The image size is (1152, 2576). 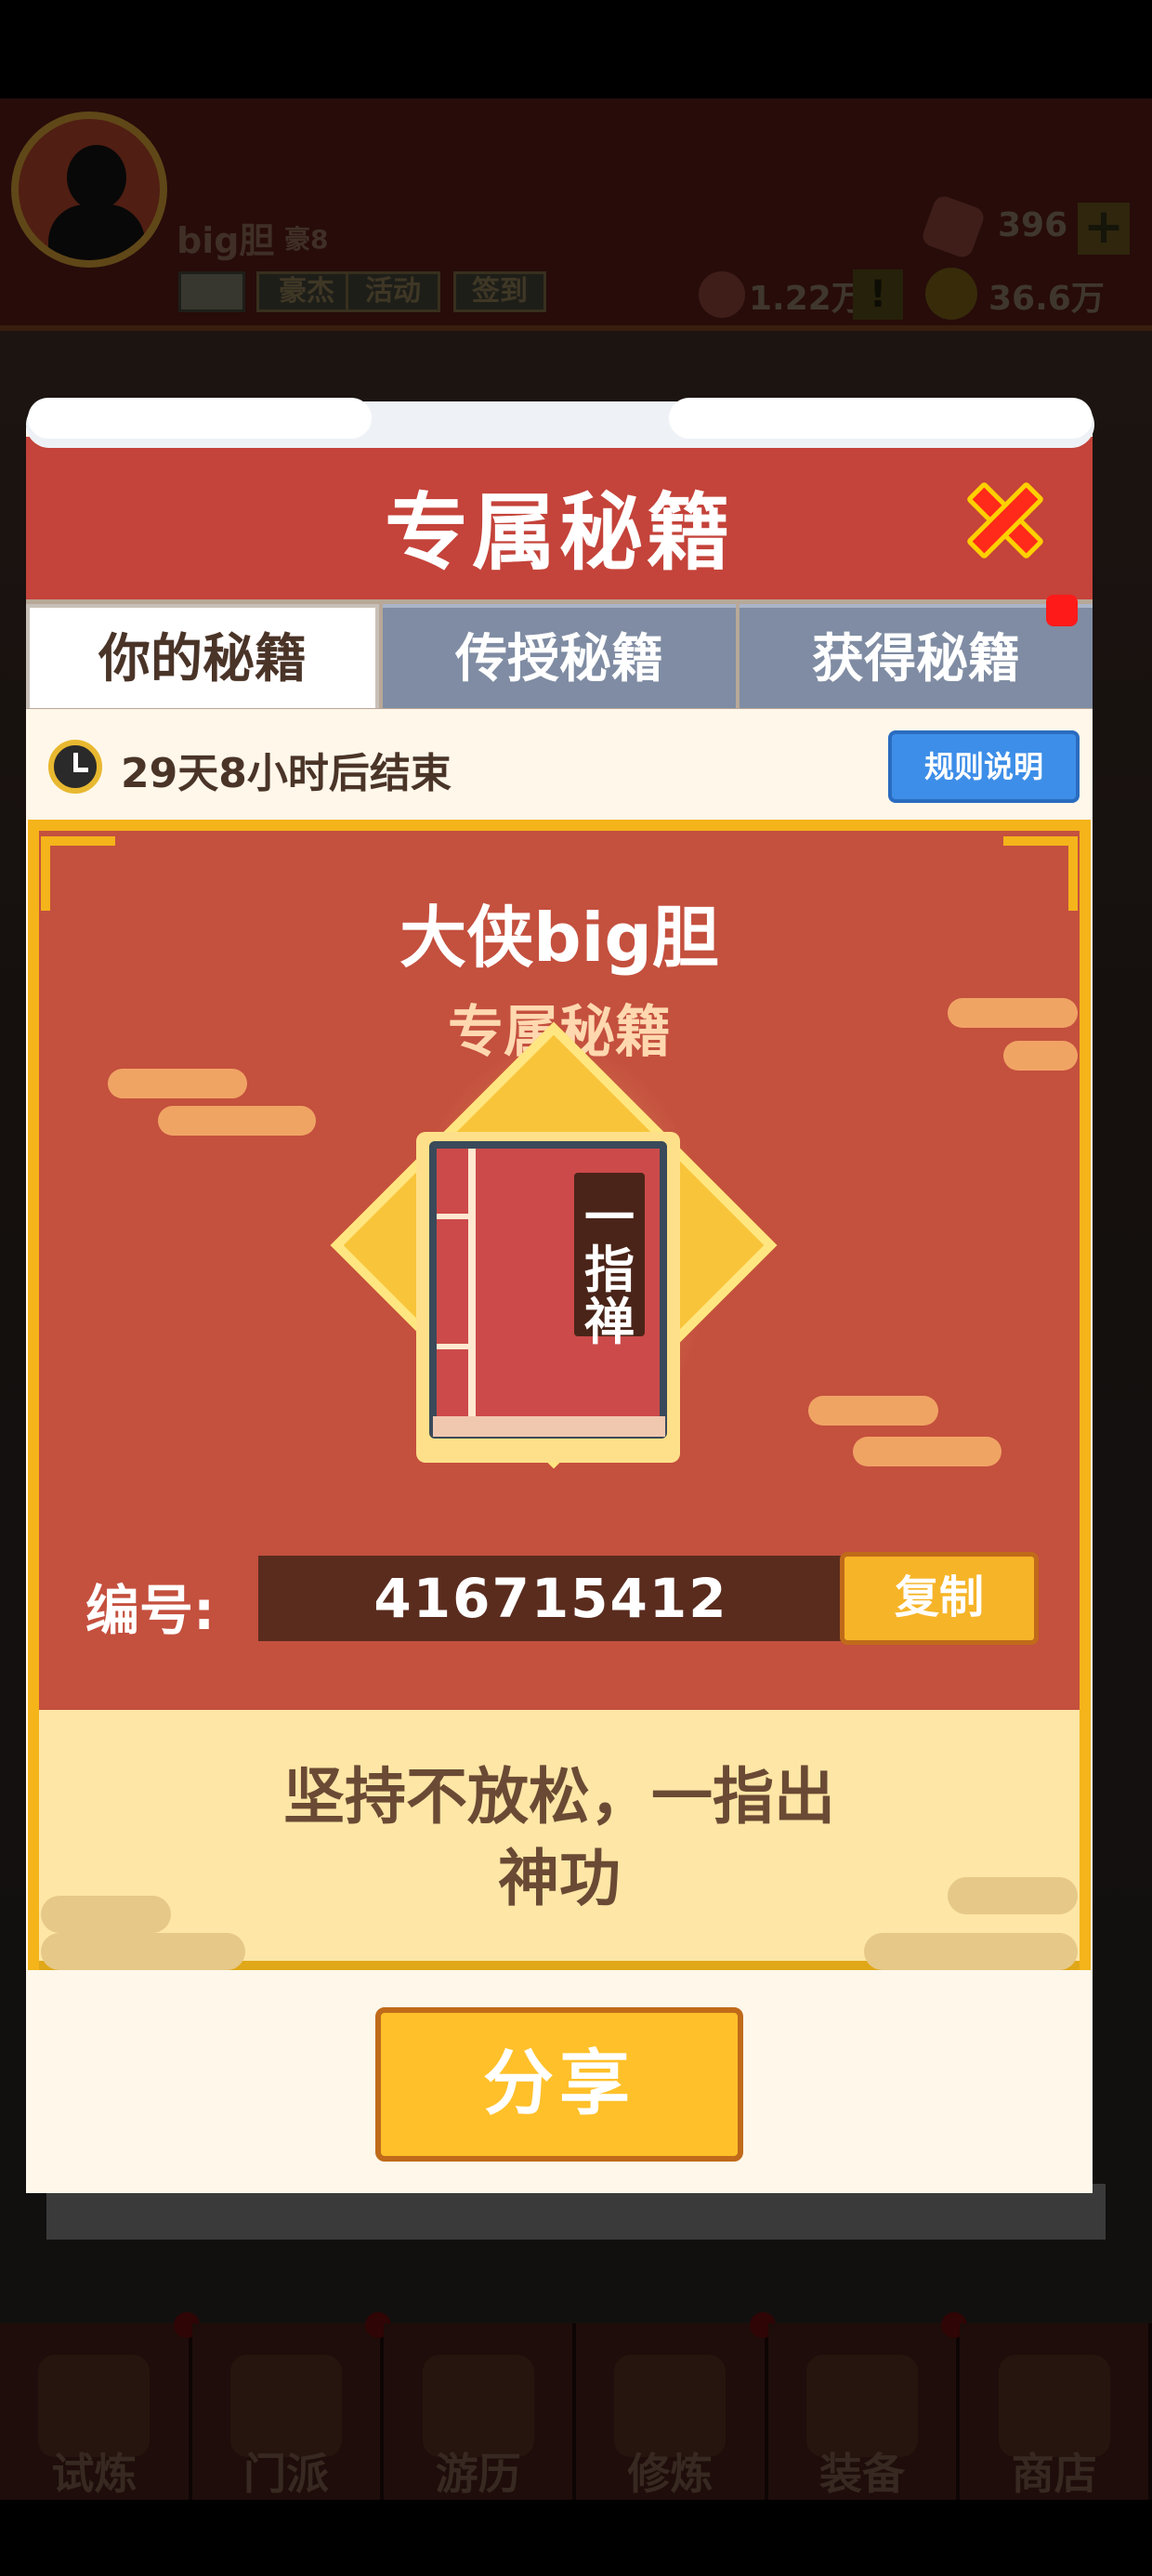 What do you see at coordinates (286, 773) in the screenshot?
I see `countdown-text: 29天8小时后结束` at bounding box center [286, 773].